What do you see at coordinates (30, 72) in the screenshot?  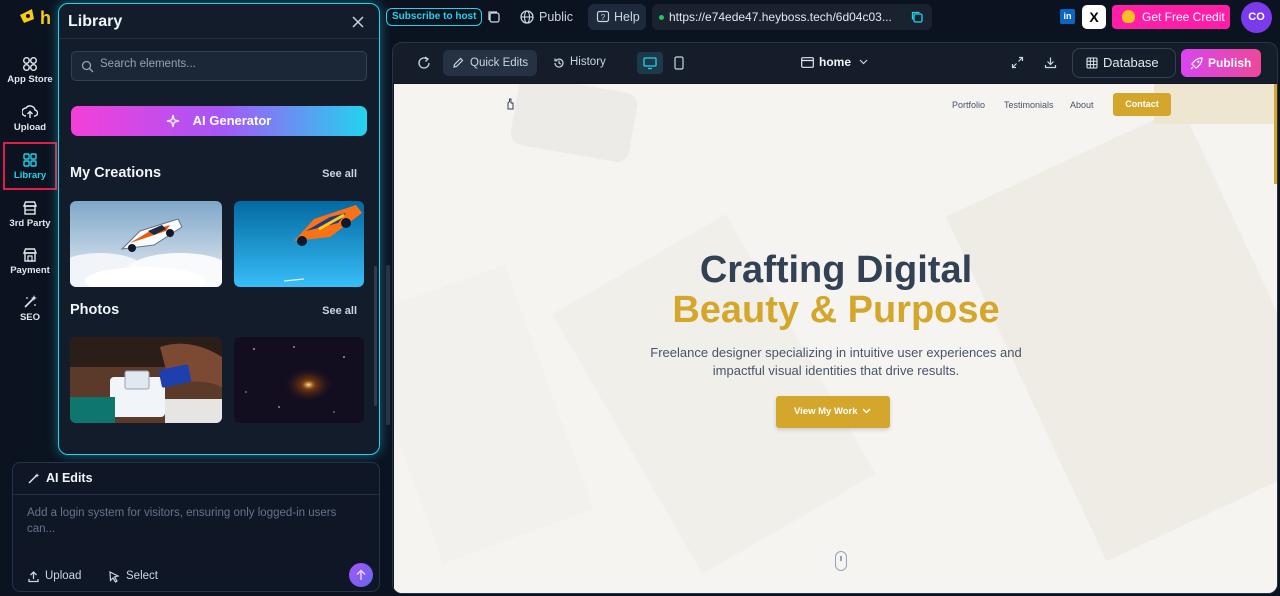 I see `nav-item-app-store: App Store` at bounding box center [30, 72].